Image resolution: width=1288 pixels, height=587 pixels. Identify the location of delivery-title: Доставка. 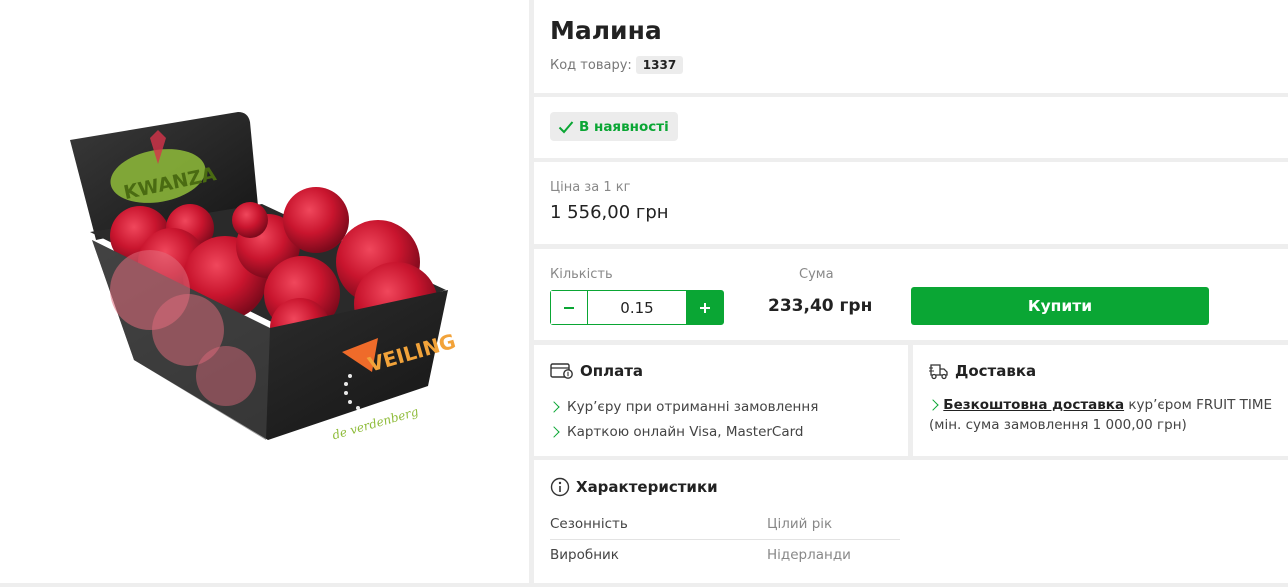
(996, 371).